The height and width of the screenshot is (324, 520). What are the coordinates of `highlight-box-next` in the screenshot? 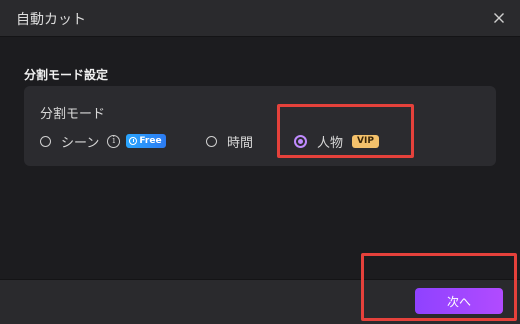 It's located at (439, 287).